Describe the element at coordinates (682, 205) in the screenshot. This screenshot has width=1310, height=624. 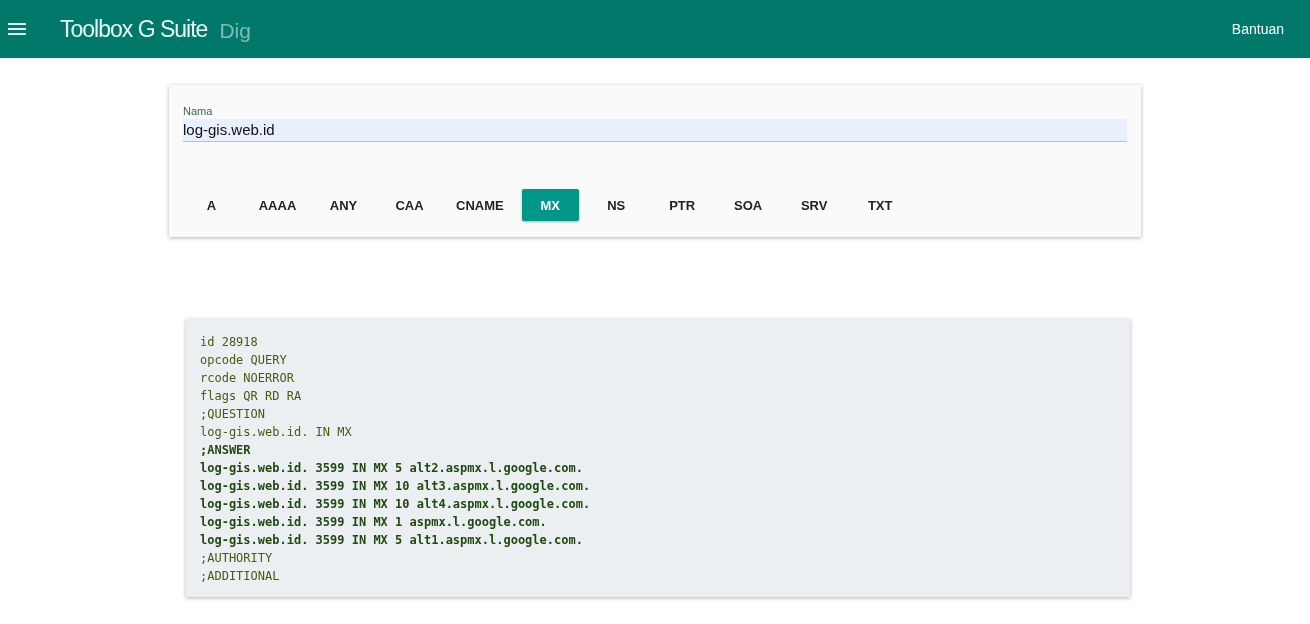
I see `record-type-button: PTR` at that location.